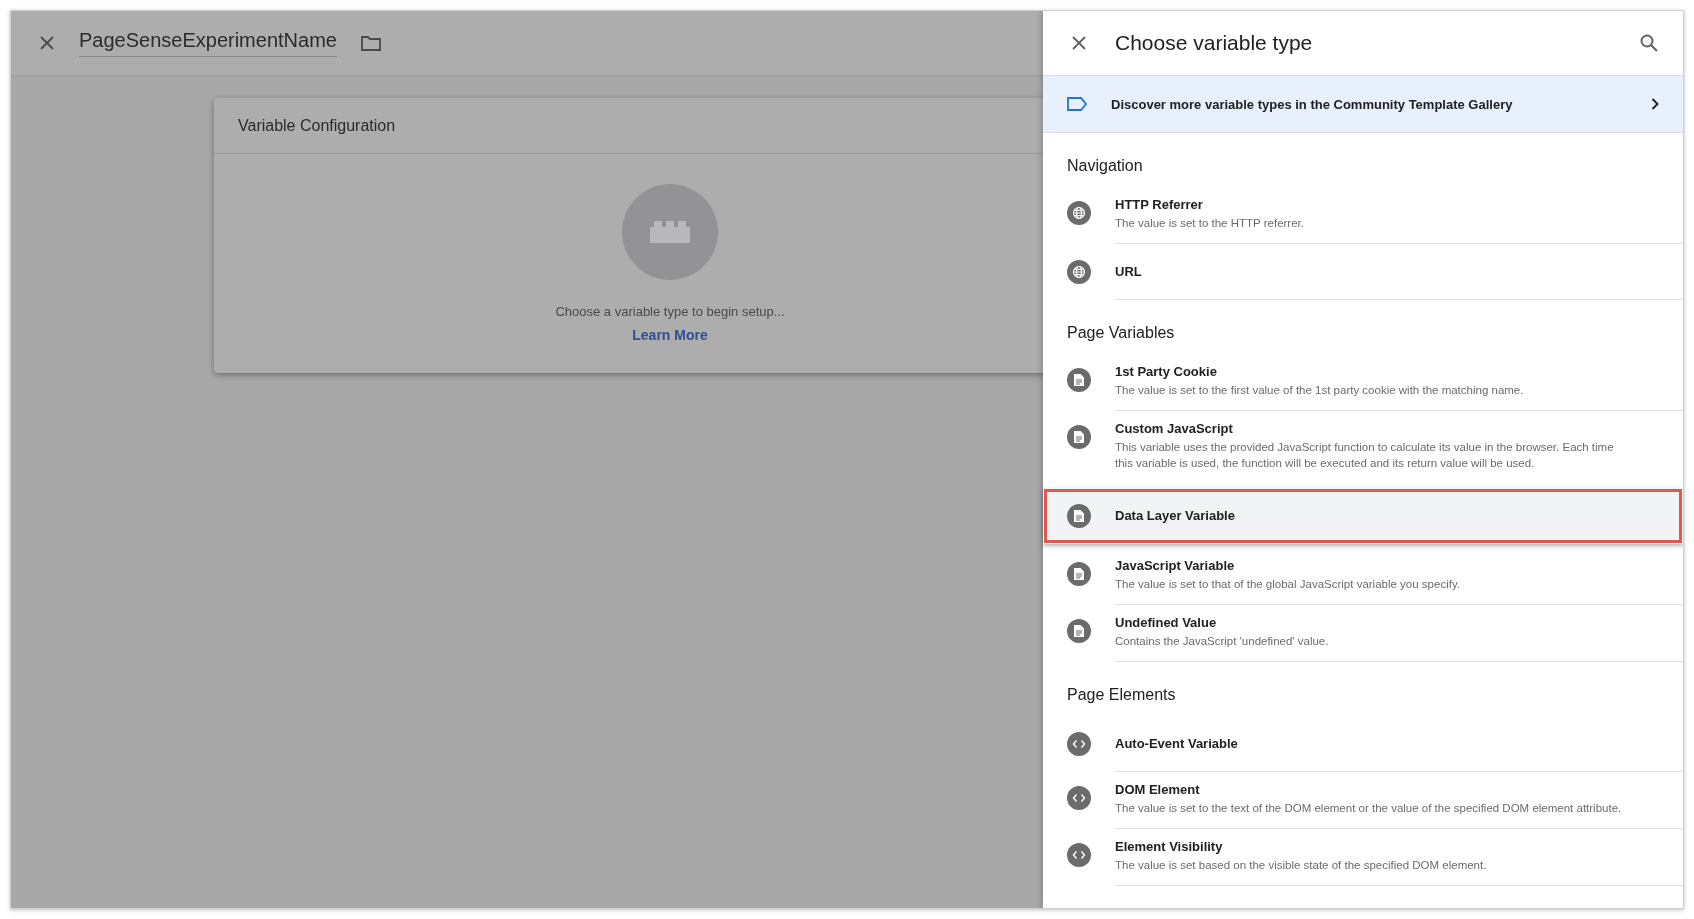 The image size is (1694, 919). Describe the element at coordinates (1077, 104) in the screenshot. I see `tag-icon` at that location.